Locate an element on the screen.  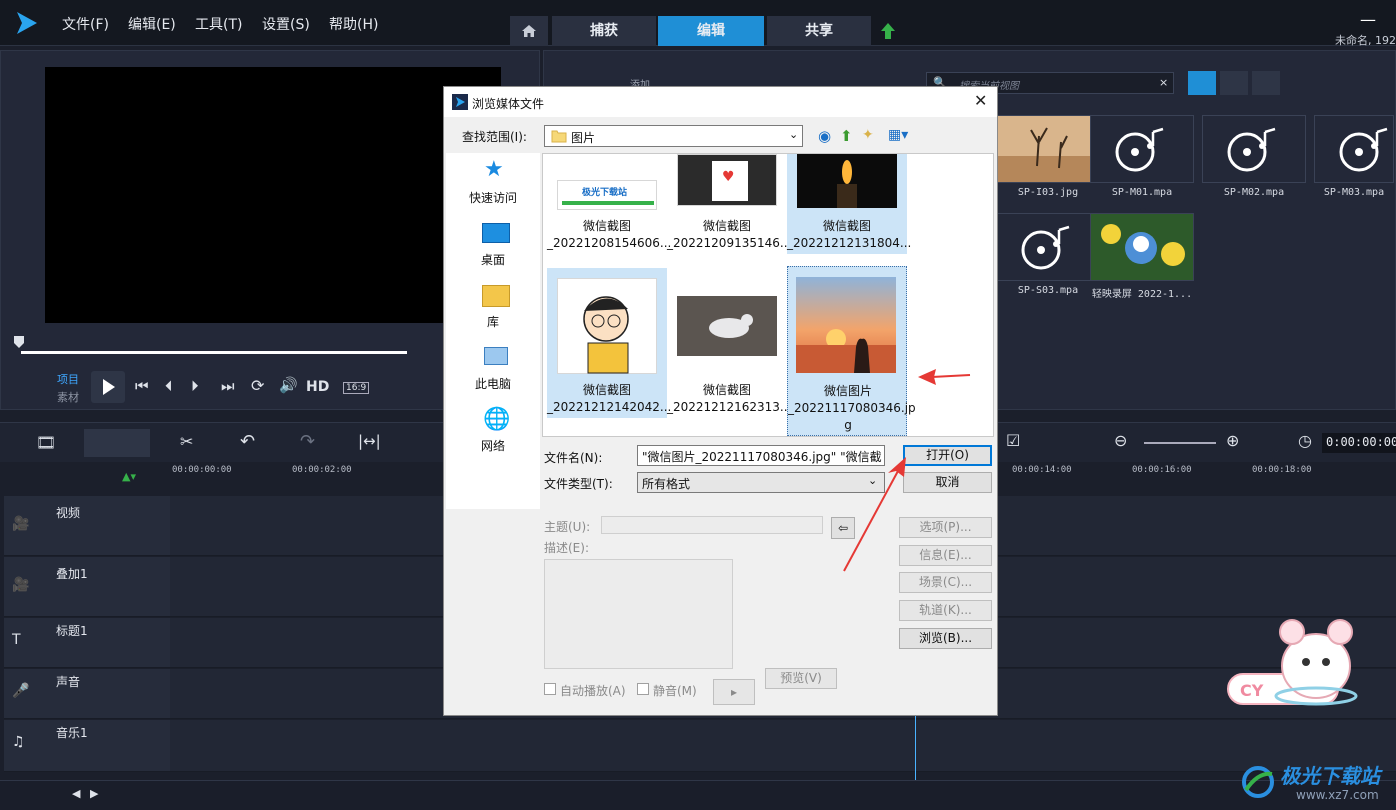
aspect-ratio-button: 16:9 is located at coordinates (356, 388).